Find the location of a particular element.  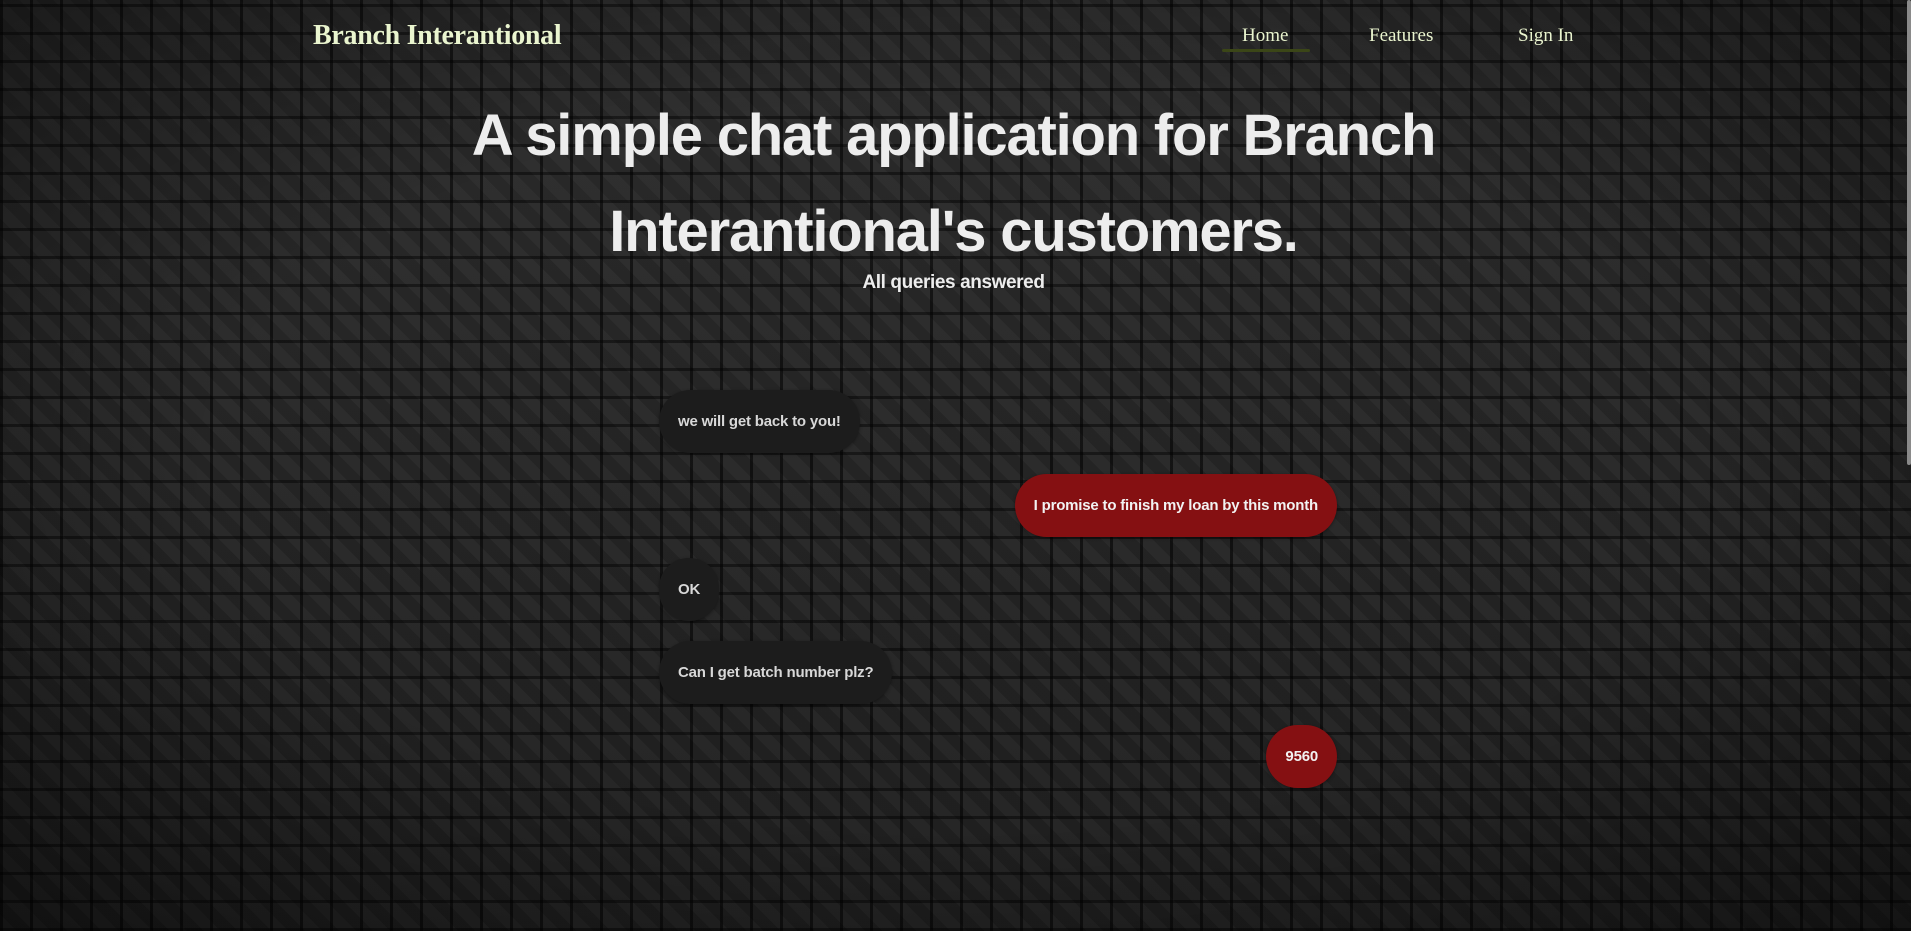

nav-active-indicator is located at coordinates (1266, 50).